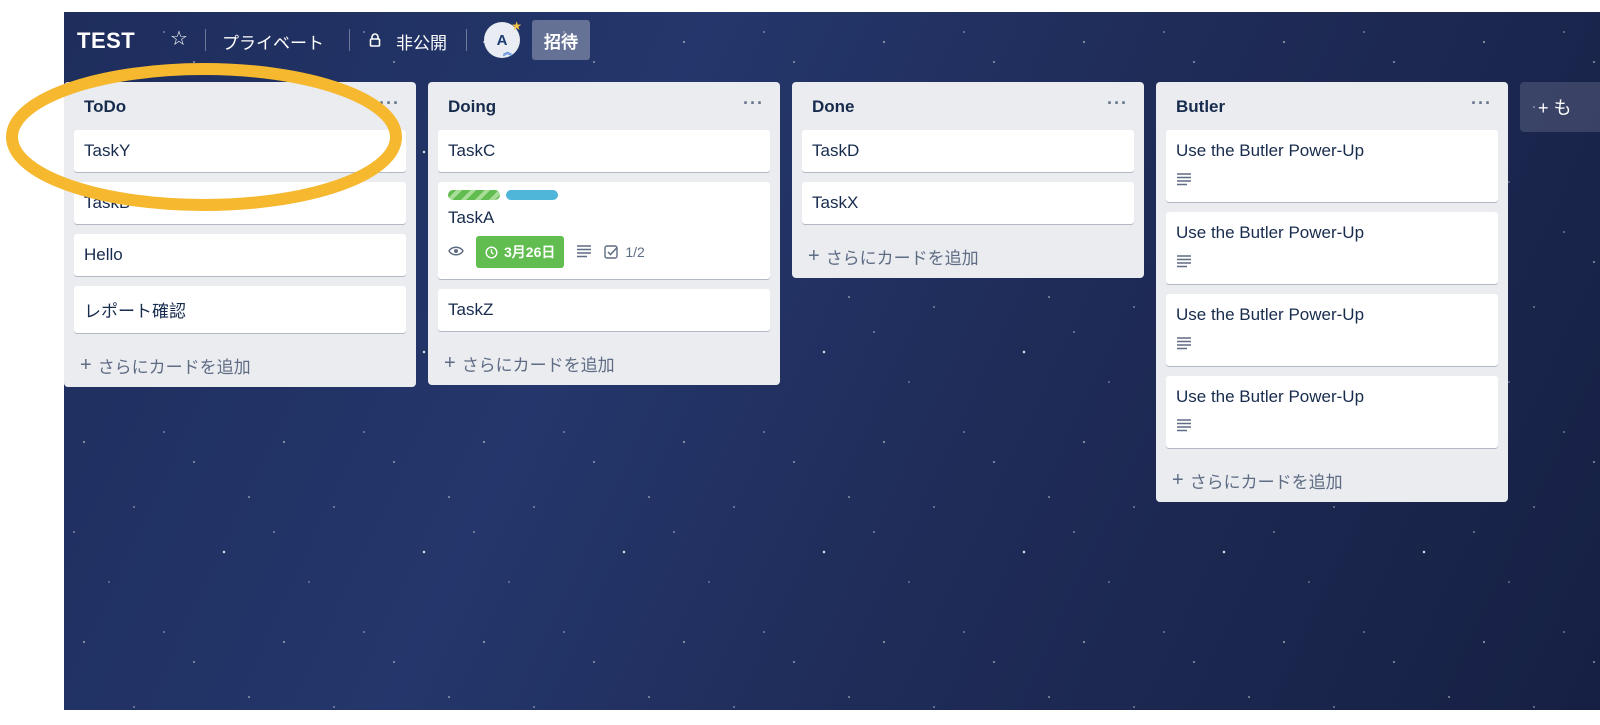  What do you see at coordinates (135, 311) in the screenshot?
I see `card-title: レポート確認` at bounding box center [135, 311].